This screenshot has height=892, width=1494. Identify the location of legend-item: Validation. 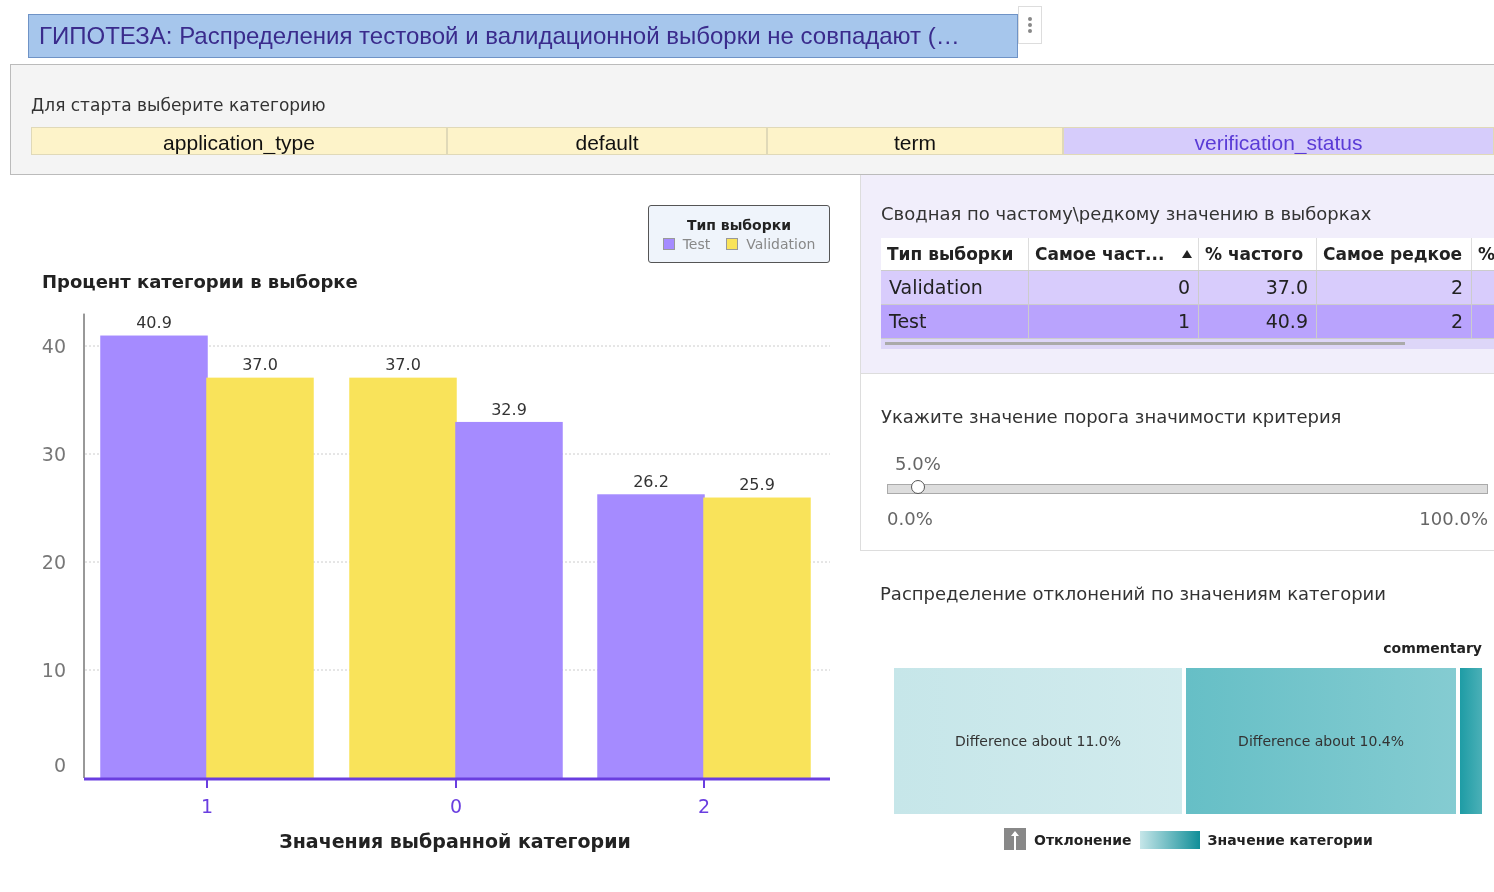
(771, 243).